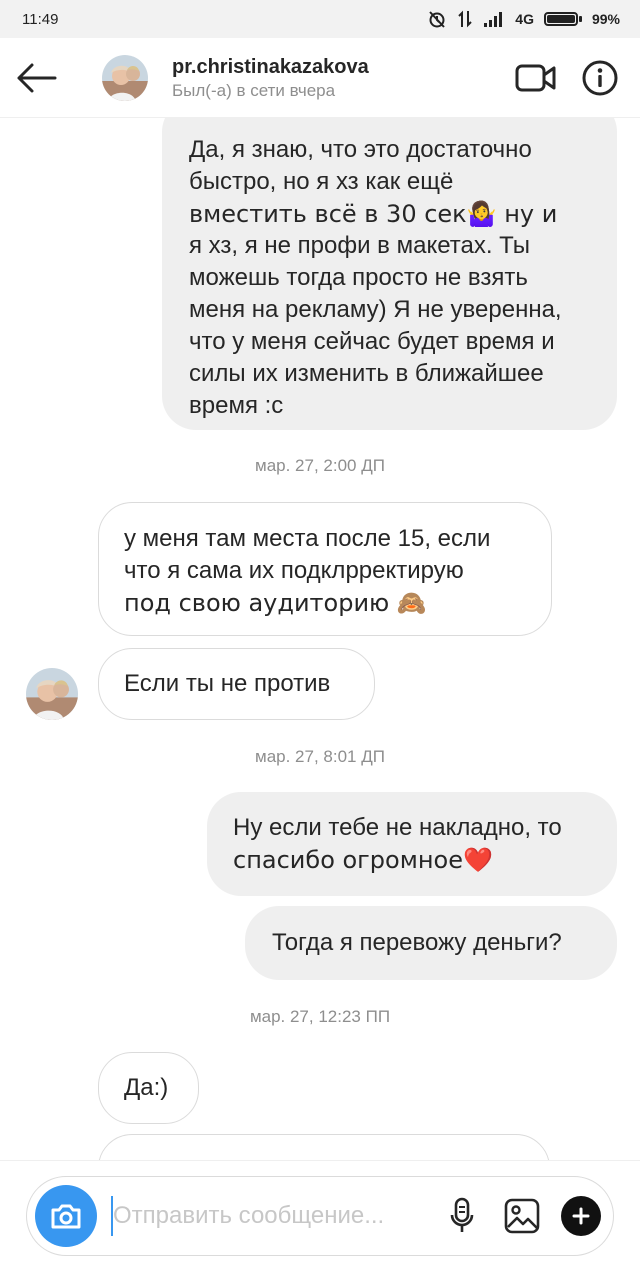  I want to click on video-call-icon, so click(535, 77).